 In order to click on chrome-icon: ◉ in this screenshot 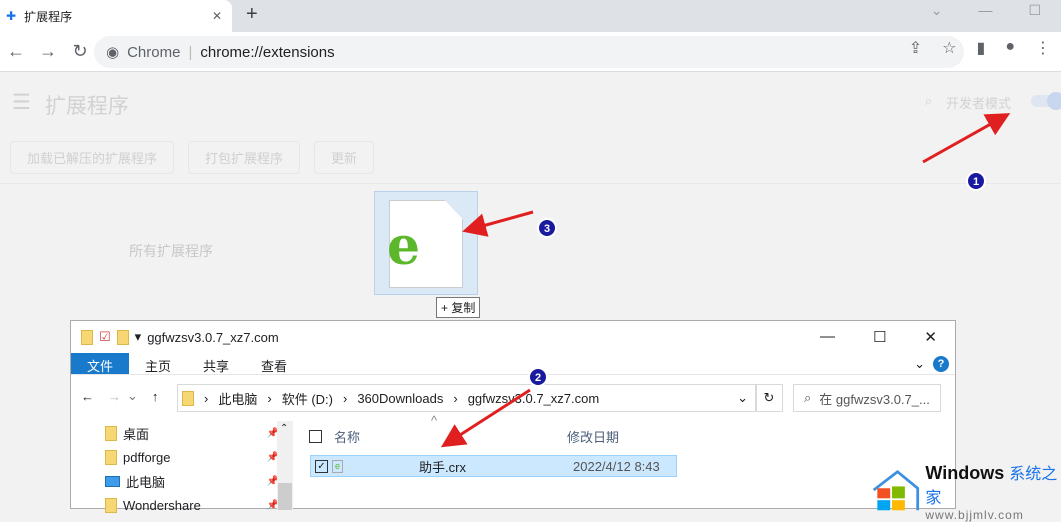, I will do `click(113, 52)`.